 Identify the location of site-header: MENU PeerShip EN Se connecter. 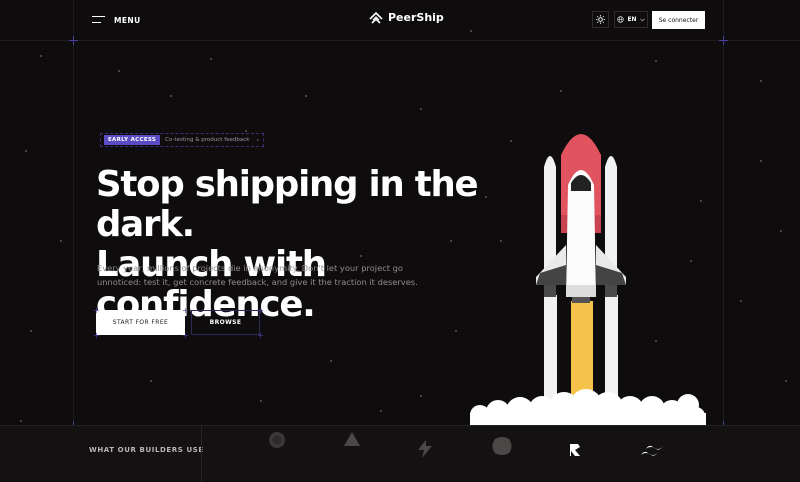
(400, 20).